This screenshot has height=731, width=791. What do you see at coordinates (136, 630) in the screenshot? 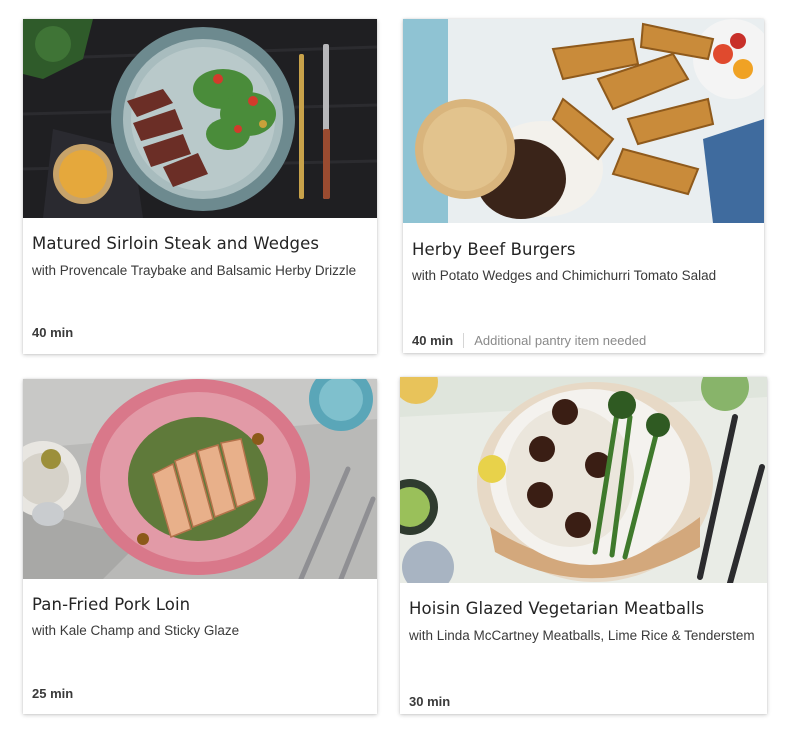
I see `recipe-subtitle: with Kale Champ and Sticky Glaze` at bounding box center [136, 630].